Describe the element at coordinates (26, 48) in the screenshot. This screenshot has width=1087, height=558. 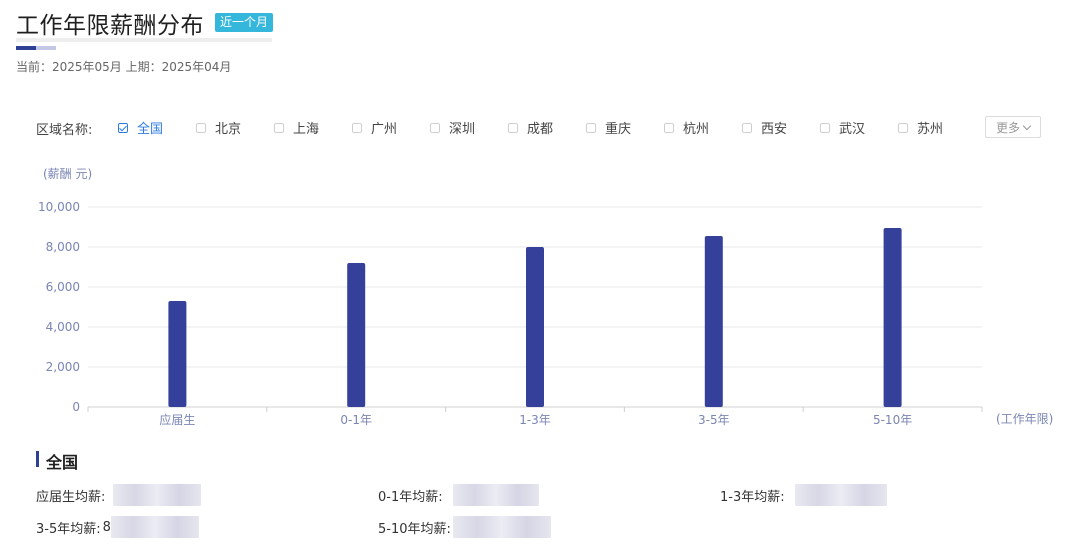
I see `title-underline-accent` at that location.